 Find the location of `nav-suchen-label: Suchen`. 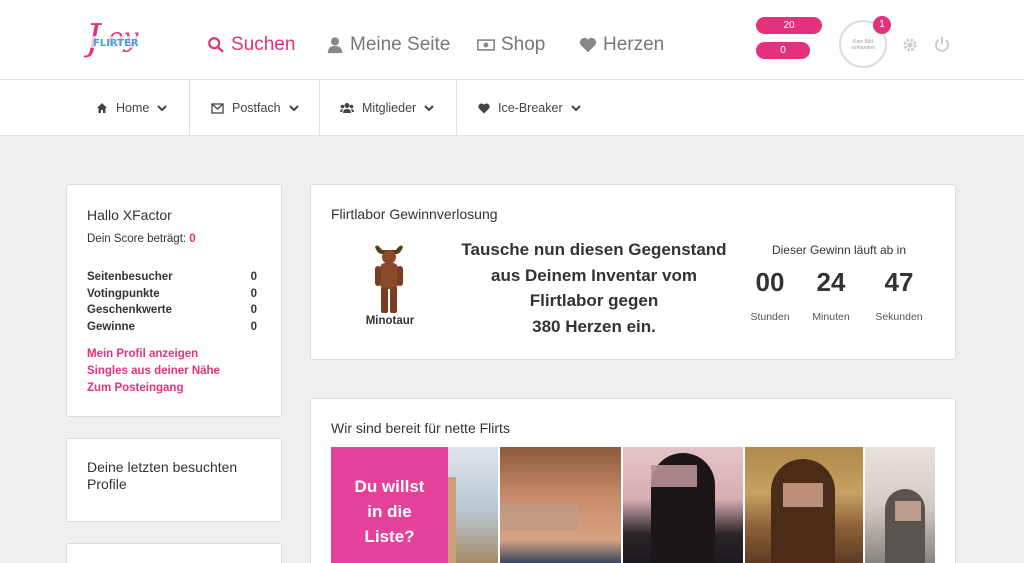

nav-suchen-label: Suchen is located at coordinates (263, 44).